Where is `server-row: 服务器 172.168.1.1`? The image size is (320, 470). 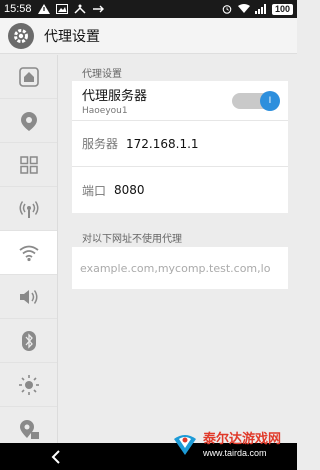 server-row: 服务器 172.168.1.1 is located at coordinates (180, 144).